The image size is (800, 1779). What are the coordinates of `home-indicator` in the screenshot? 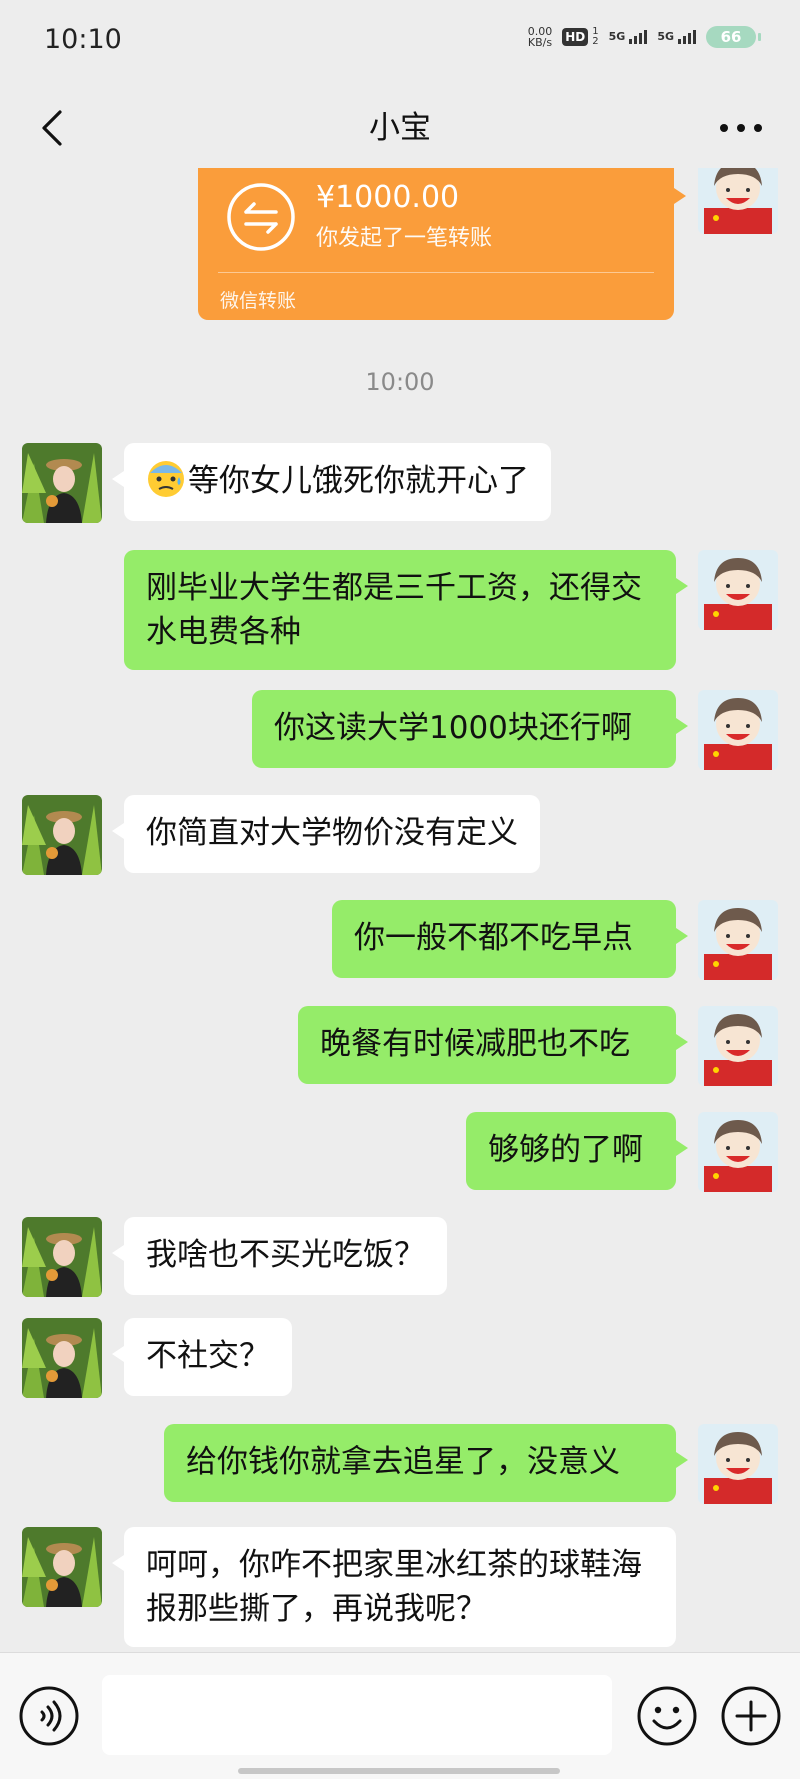 It's located at (399, 1771).